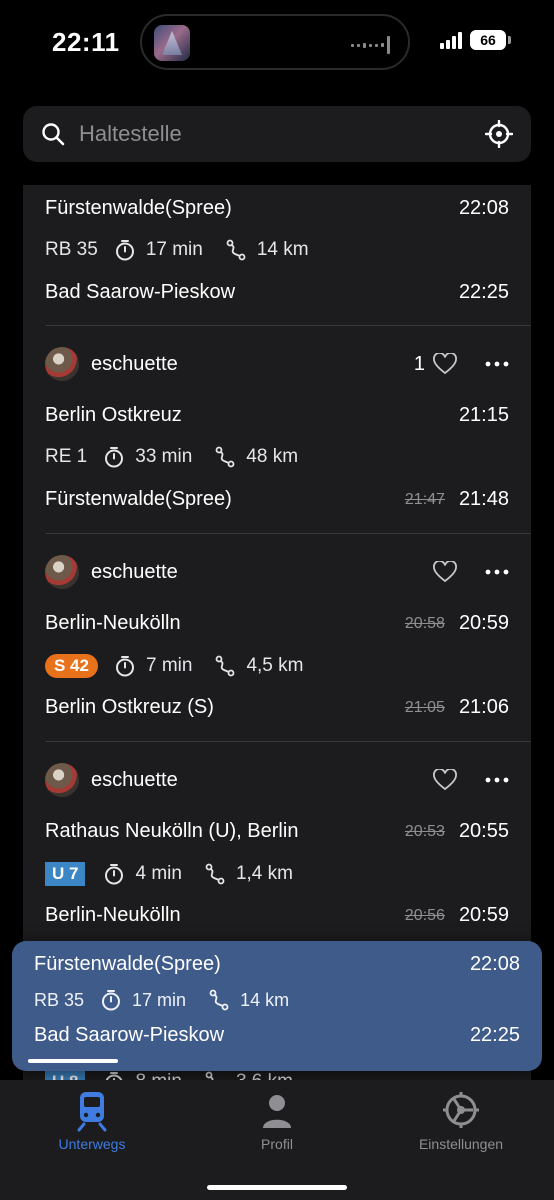  I want to click on search-input, so click(269, 134).